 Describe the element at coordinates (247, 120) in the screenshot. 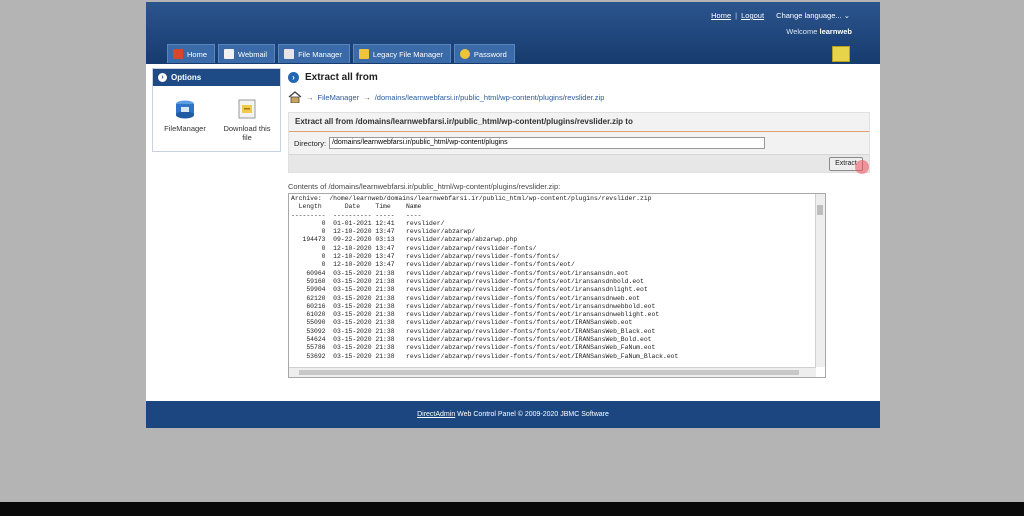

I see `download-file-option: Download this file` at that location.